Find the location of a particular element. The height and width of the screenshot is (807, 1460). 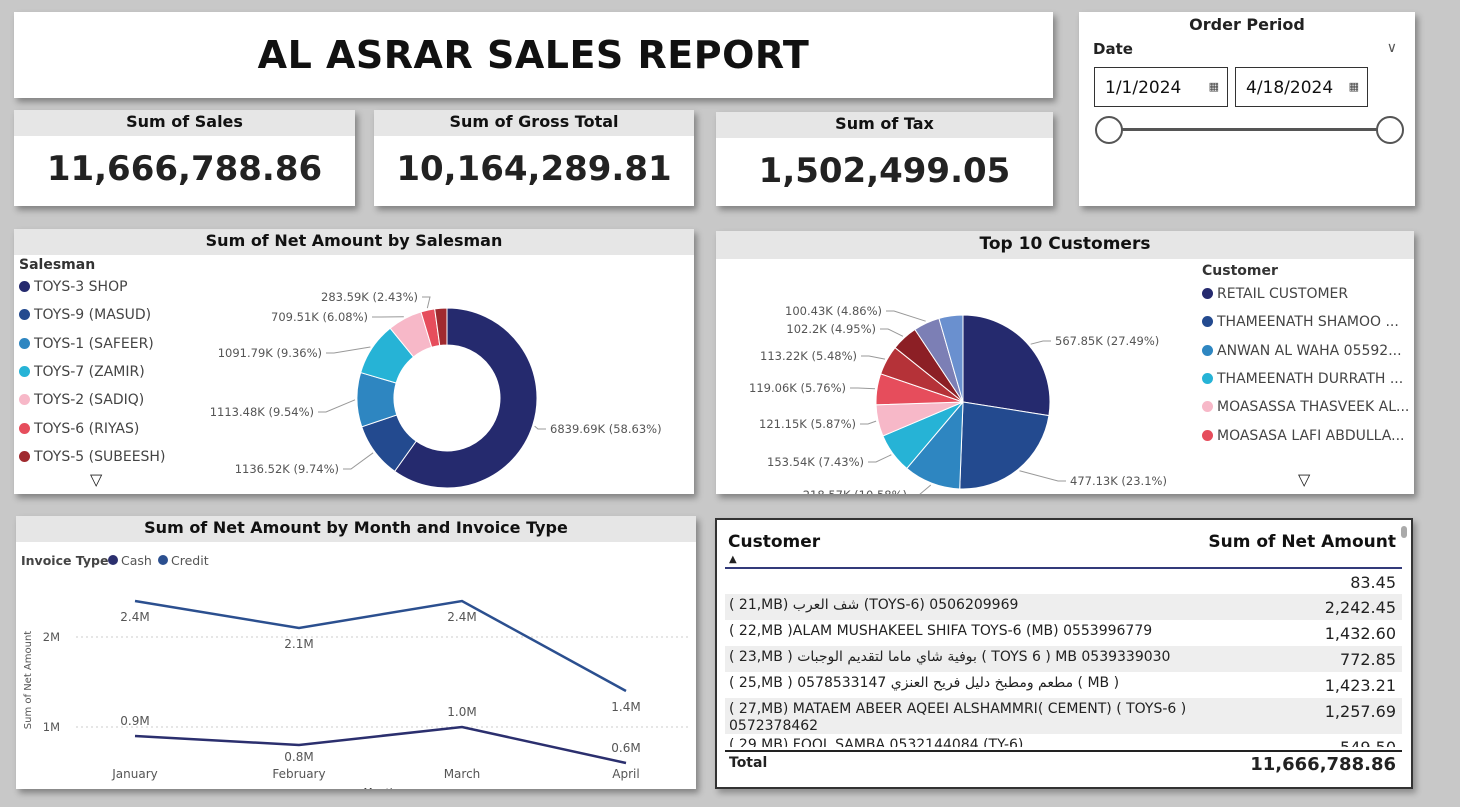

y-tick-label: 2M is located at coordinates (51, 637).